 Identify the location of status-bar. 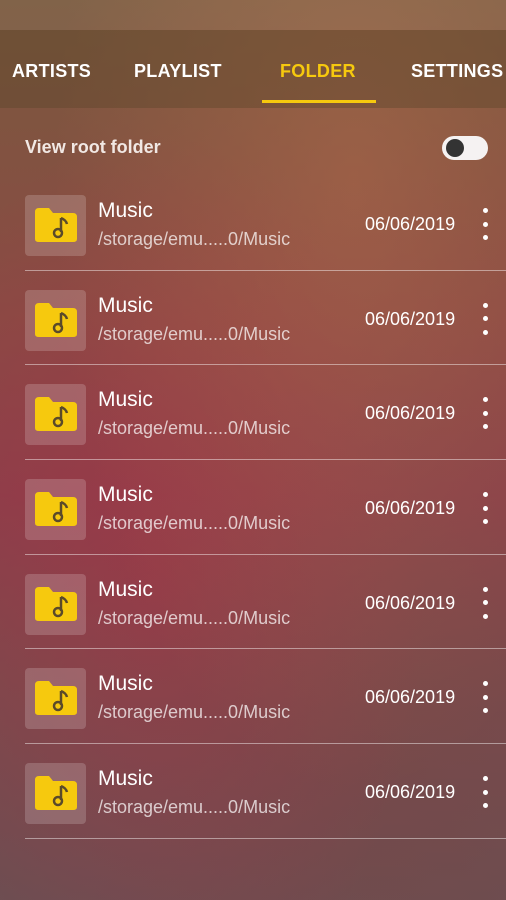
(253, 15).